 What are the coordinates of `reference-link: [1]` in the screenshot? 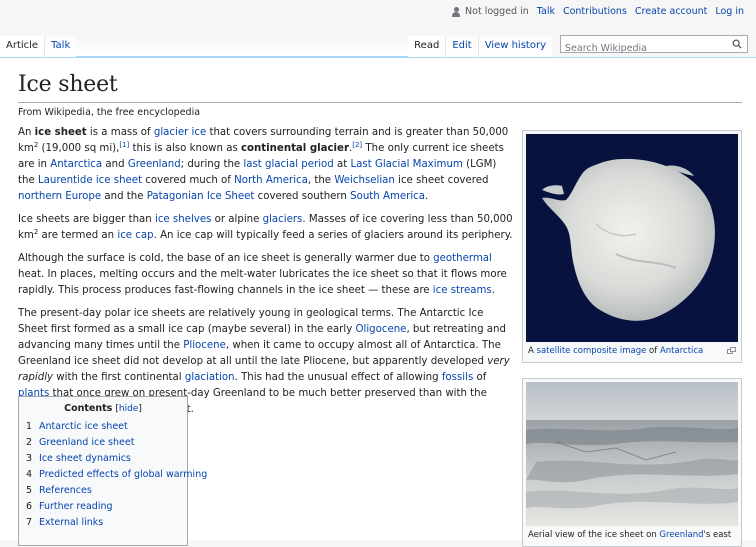 It's located at (124, 145).